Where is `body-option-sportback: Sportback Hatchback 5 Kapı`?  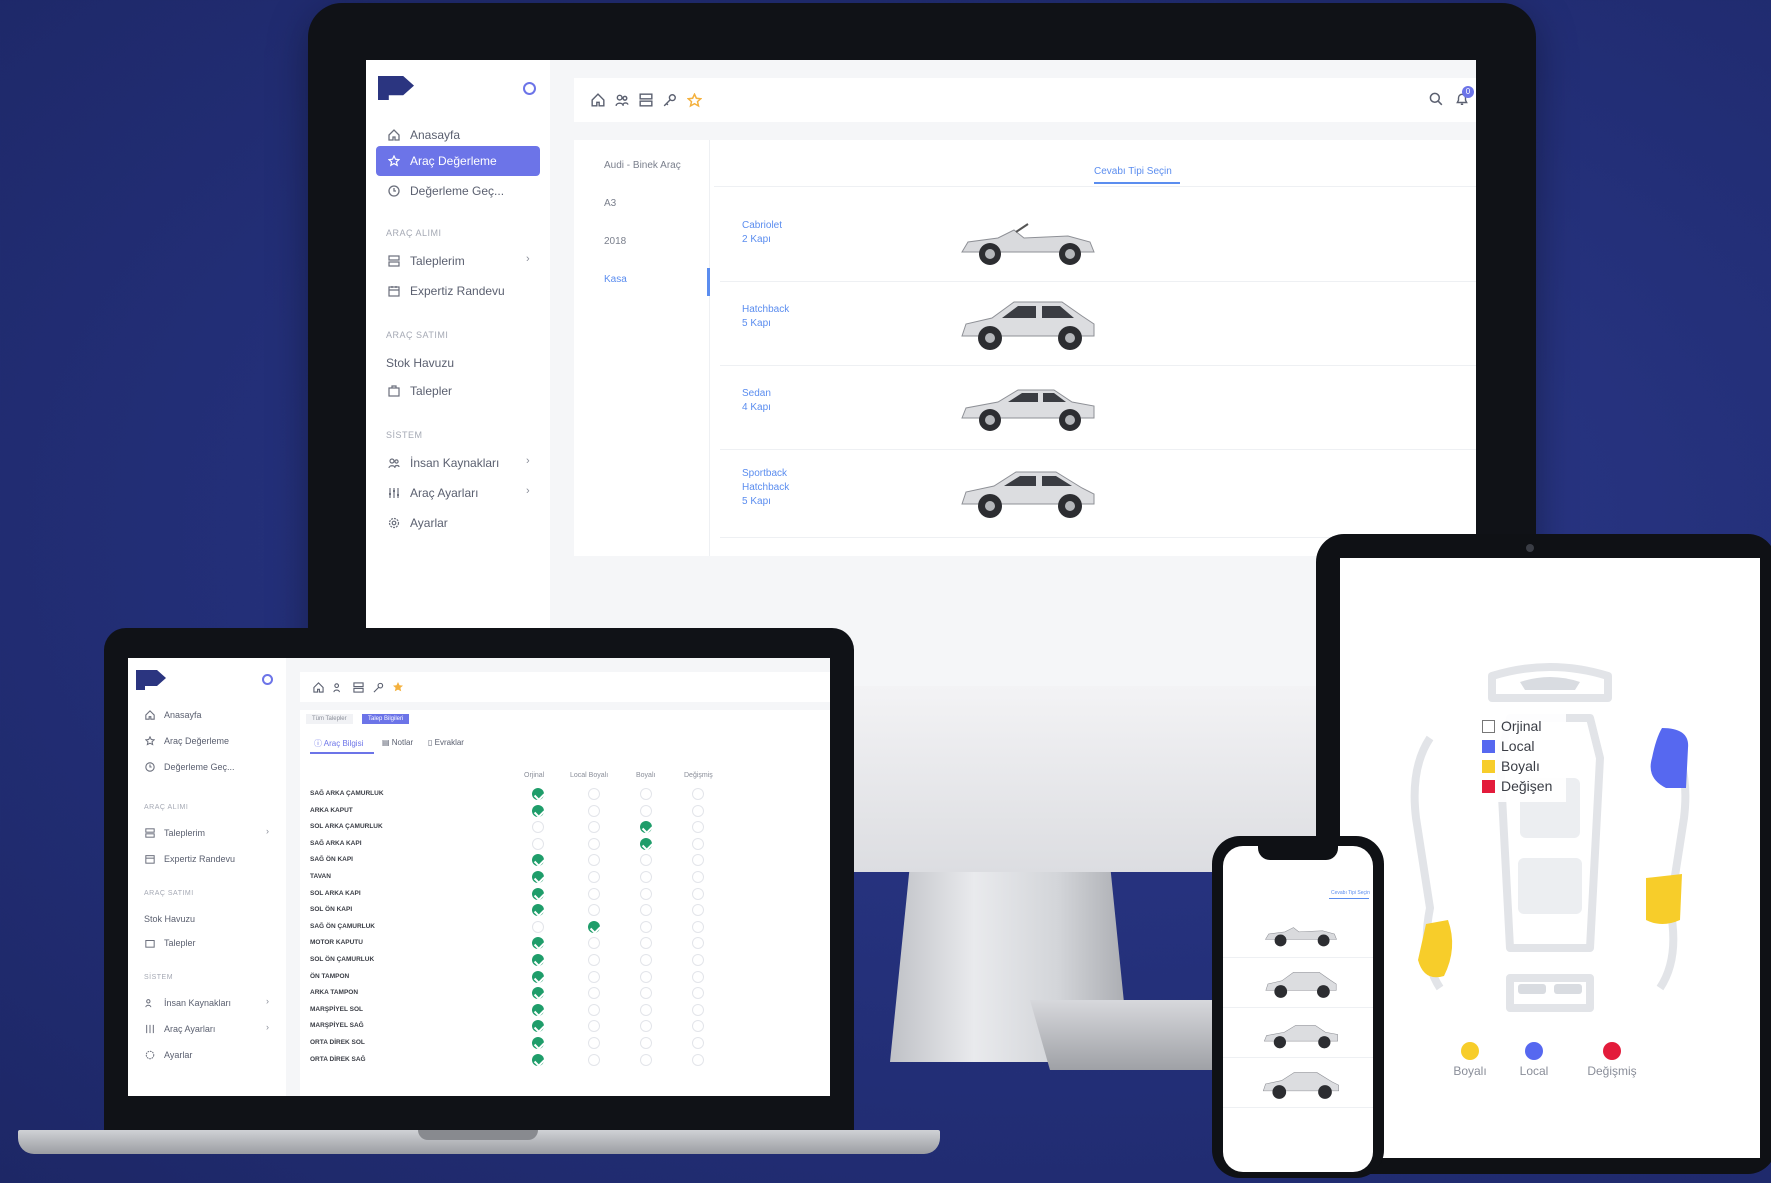 body-option-sportback: Sportback Hatchback 5 Kapı is located at coordinates (1098, 494).